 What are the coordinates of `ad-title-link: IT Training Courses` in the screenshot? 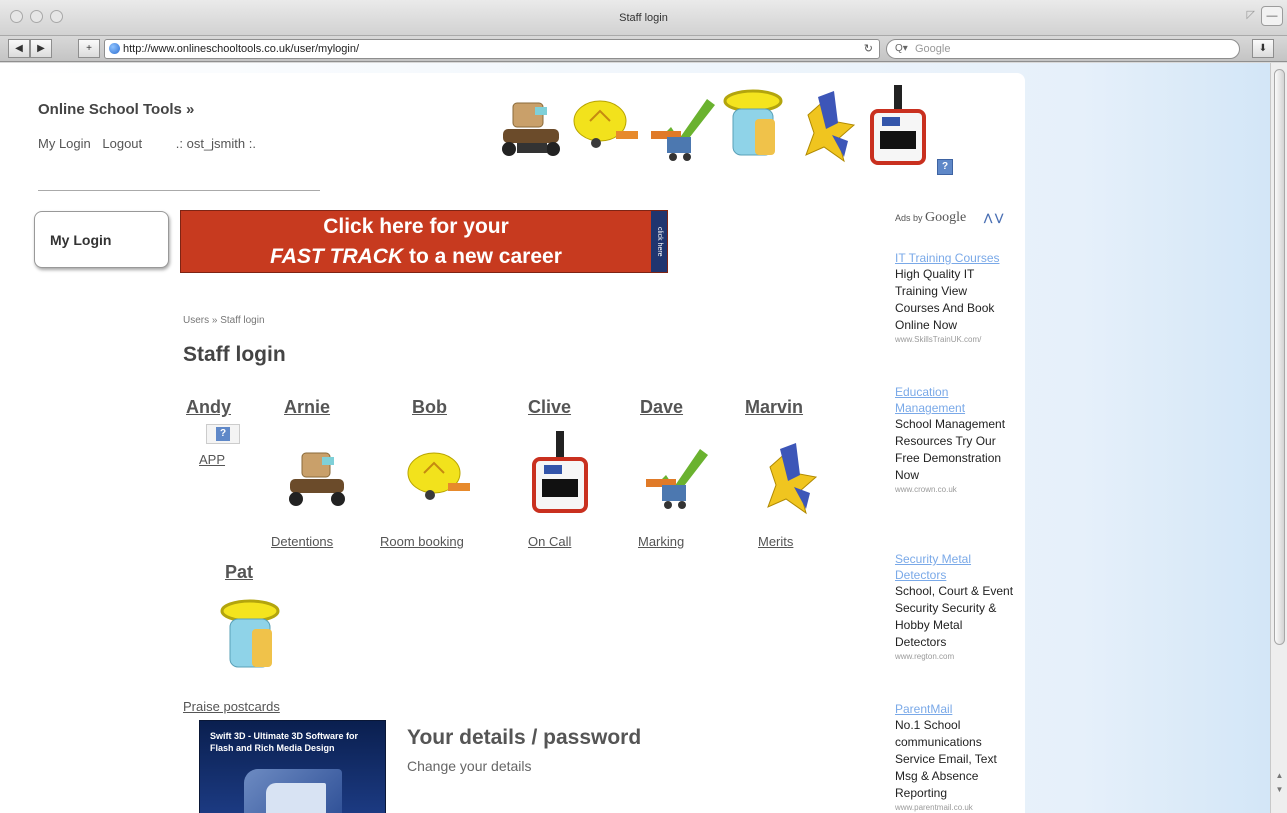 It's located at (955, 258).